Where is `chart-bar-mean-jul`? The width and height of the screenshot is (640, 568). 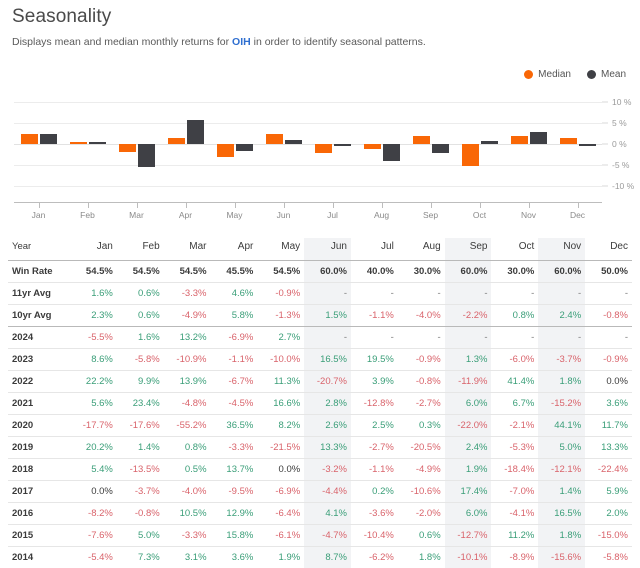 chart-bar-mean-jul is located at coordinates (342, 145).